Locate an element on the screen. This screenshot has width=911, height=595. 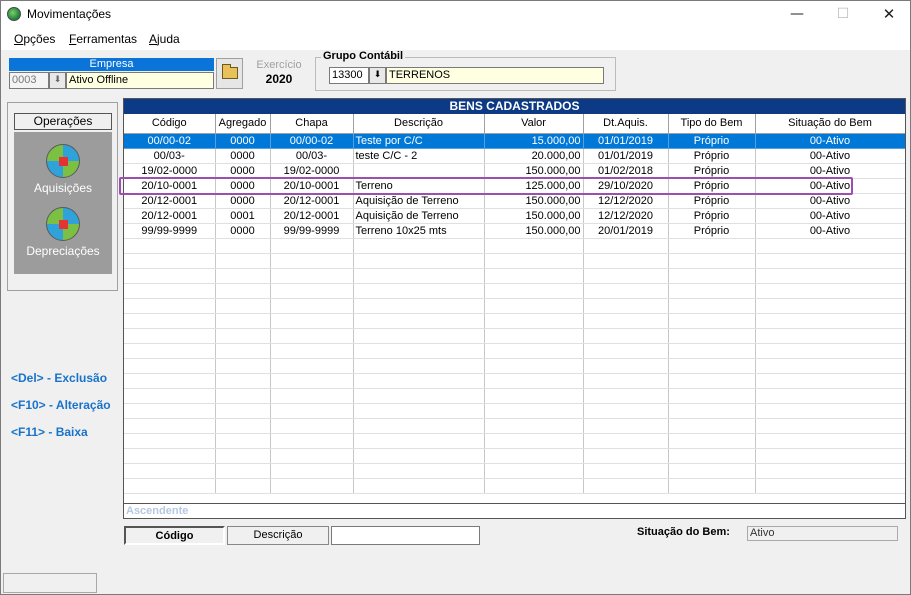
column-header: Valor is located at coordinates (534, 124).